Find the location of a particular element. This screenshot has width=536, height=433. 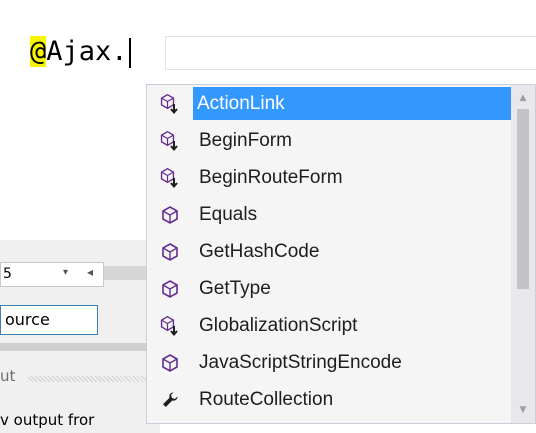

completion-item-label: GlobalizationScript is located at coordinates (278, 325).